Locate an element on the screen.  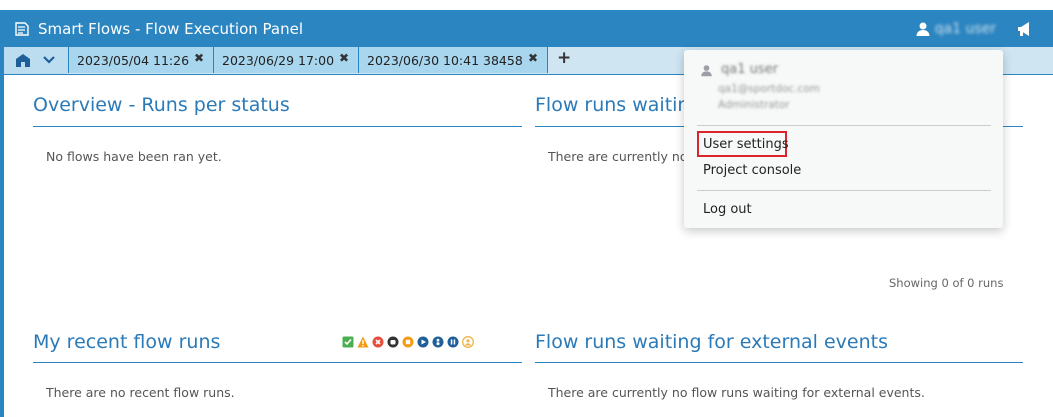
chevron-down-icon is located at coordinates (49, 60).